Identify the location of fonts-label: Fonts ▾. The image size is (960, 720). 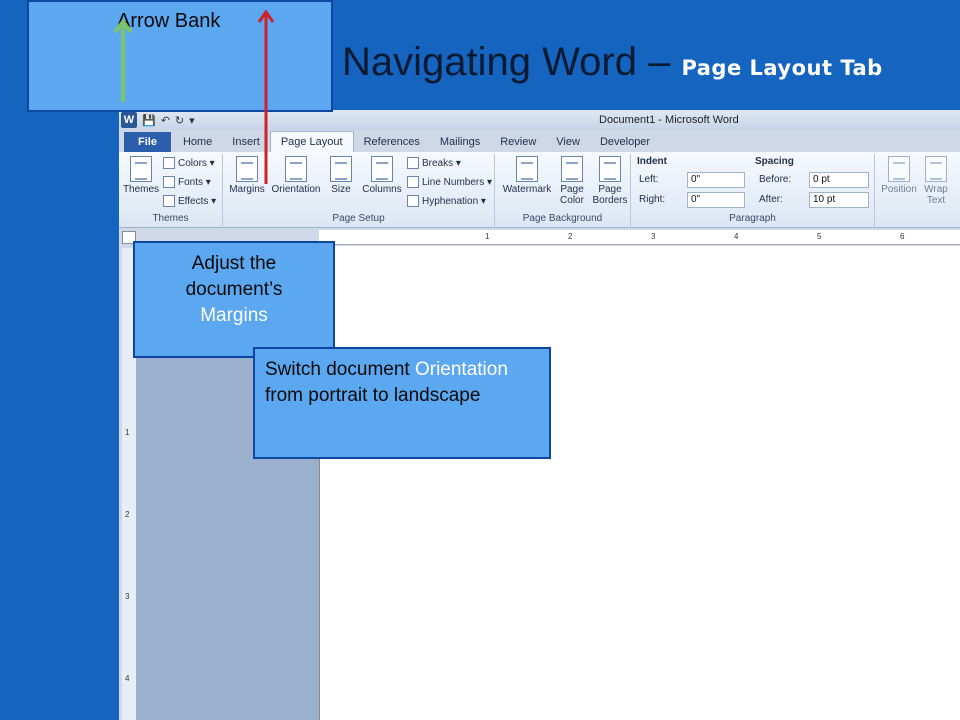
(194, 182).